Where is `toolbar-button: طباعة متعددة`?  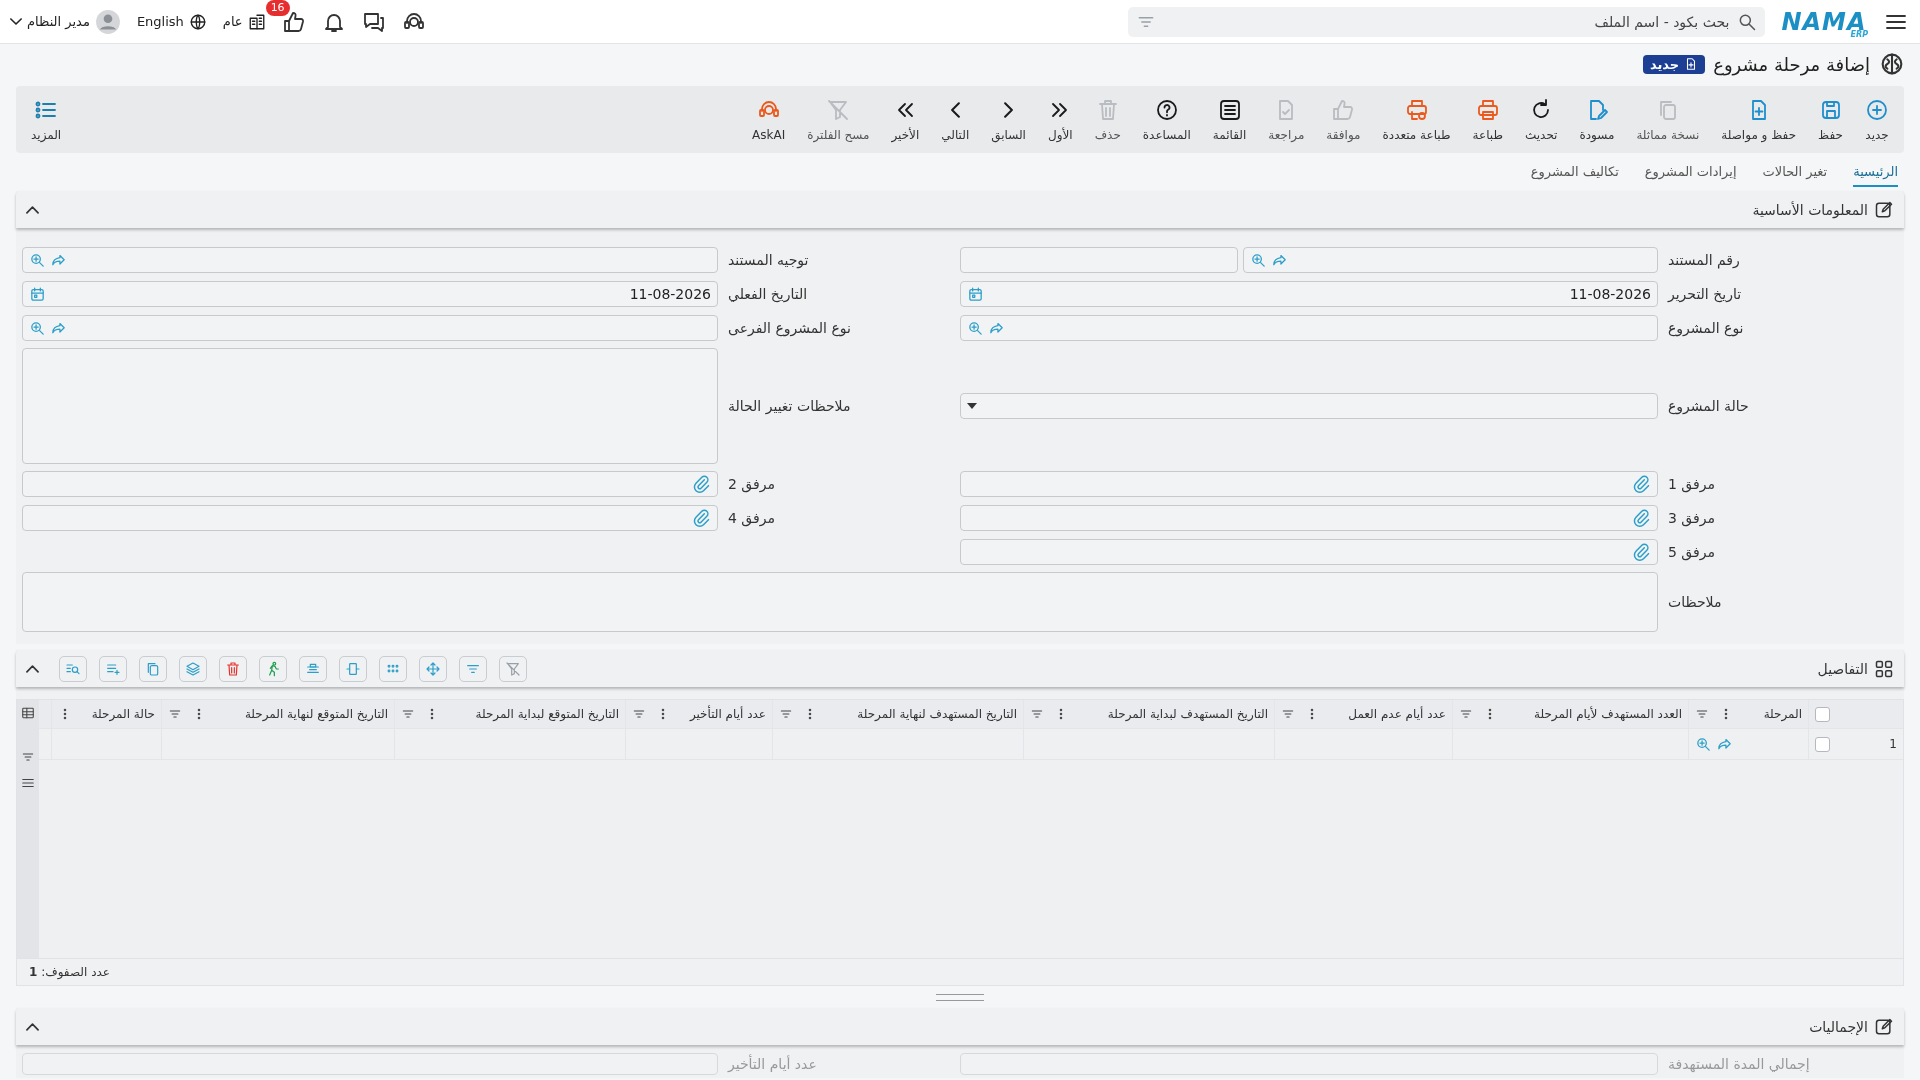 toolbar-button: طباعة متعددة is located at coordinates (1416, 119).